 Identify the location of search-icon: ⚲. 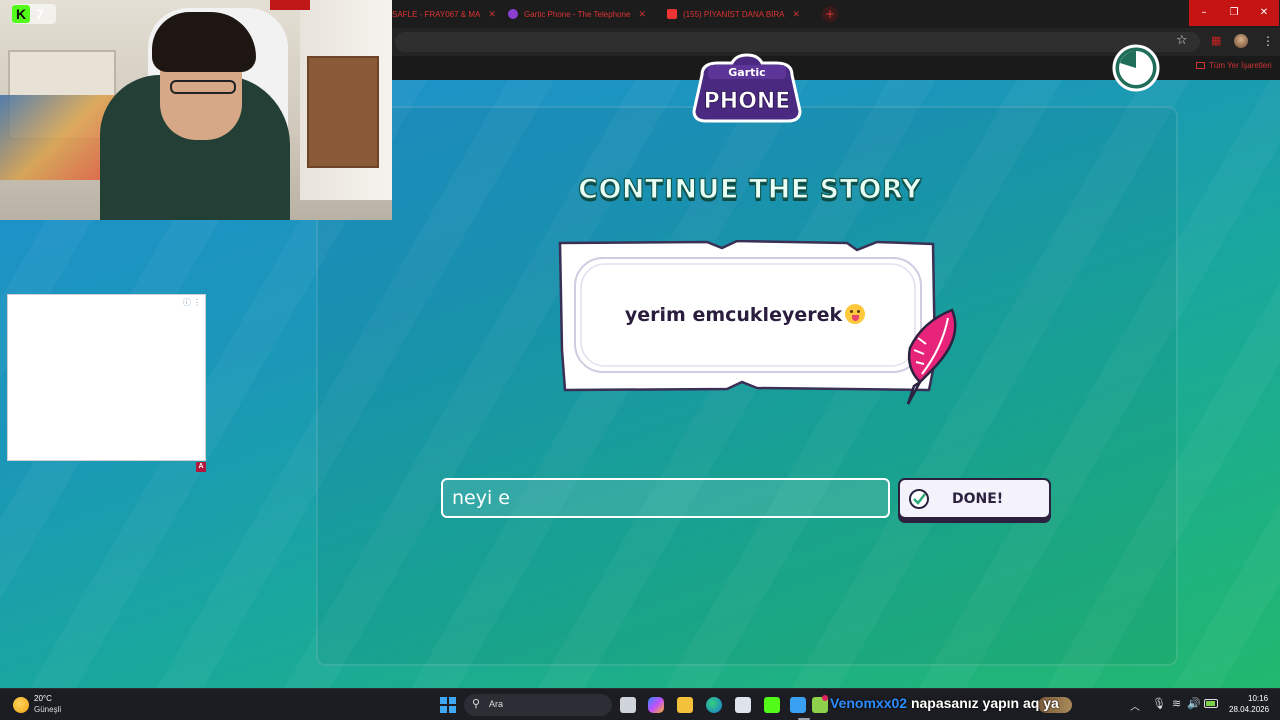
(476, 703).